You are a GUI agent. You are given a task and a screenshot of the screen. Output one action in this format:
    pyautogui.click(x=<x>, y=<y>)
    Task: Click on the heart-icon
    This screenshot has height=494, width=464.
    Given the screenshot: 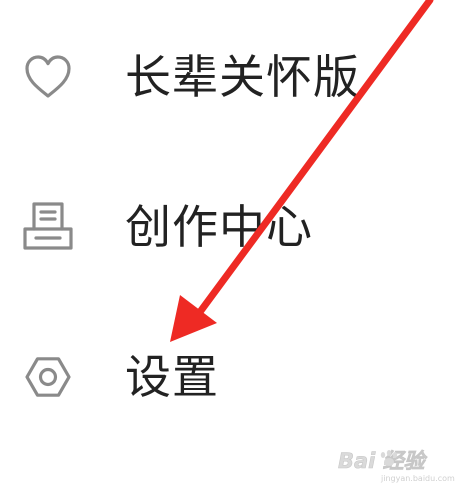 What is the action you would take?
    pyautogui.click(x=48, y=77)
    